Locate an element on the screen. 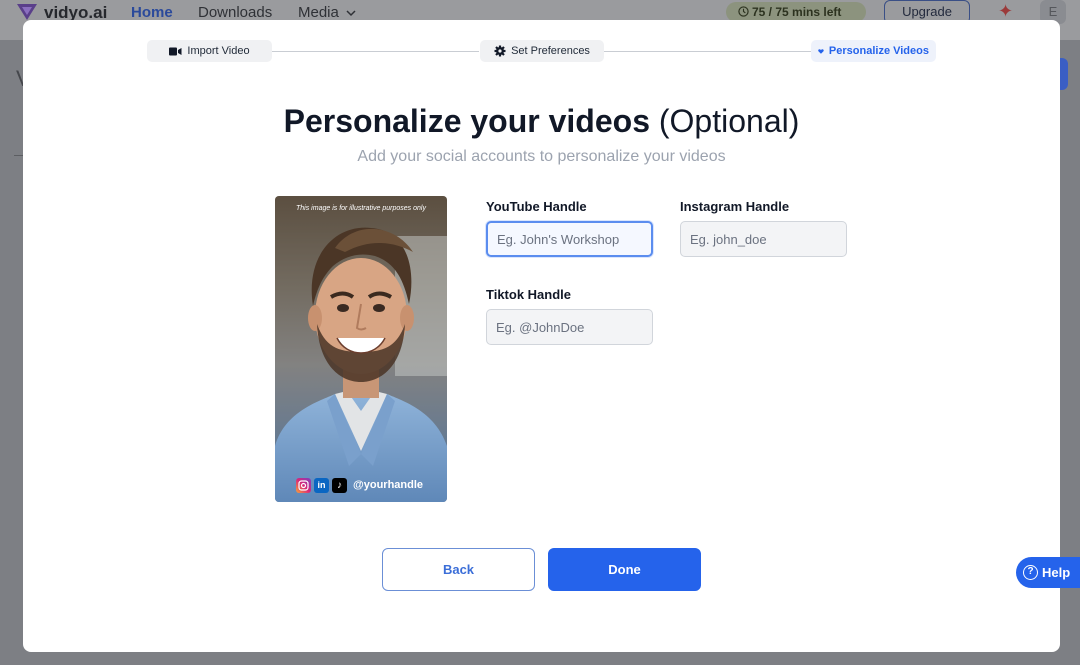  youtube-handle-label: YouTube Handle is located at coordinates (536, 206).